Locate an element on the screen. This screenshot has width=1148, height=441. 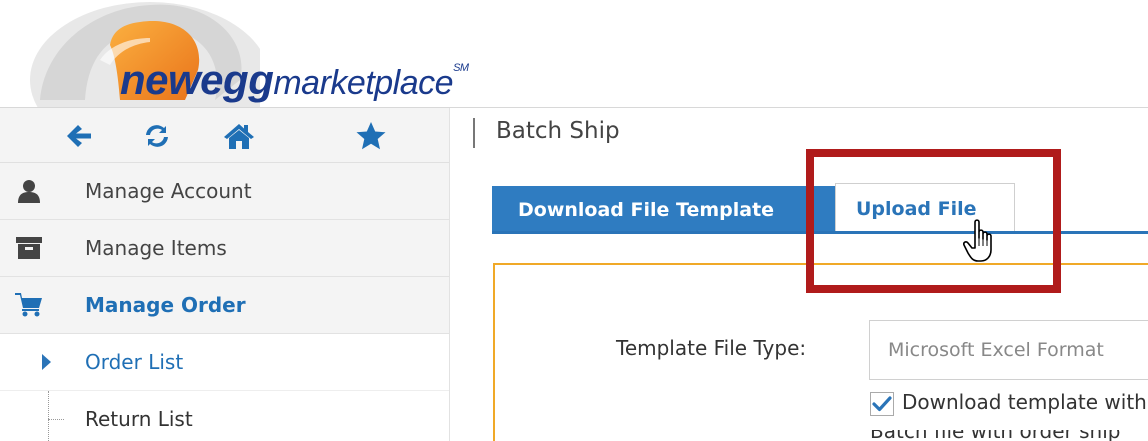
tree-connector-branch is located at coordinates (56, 419).